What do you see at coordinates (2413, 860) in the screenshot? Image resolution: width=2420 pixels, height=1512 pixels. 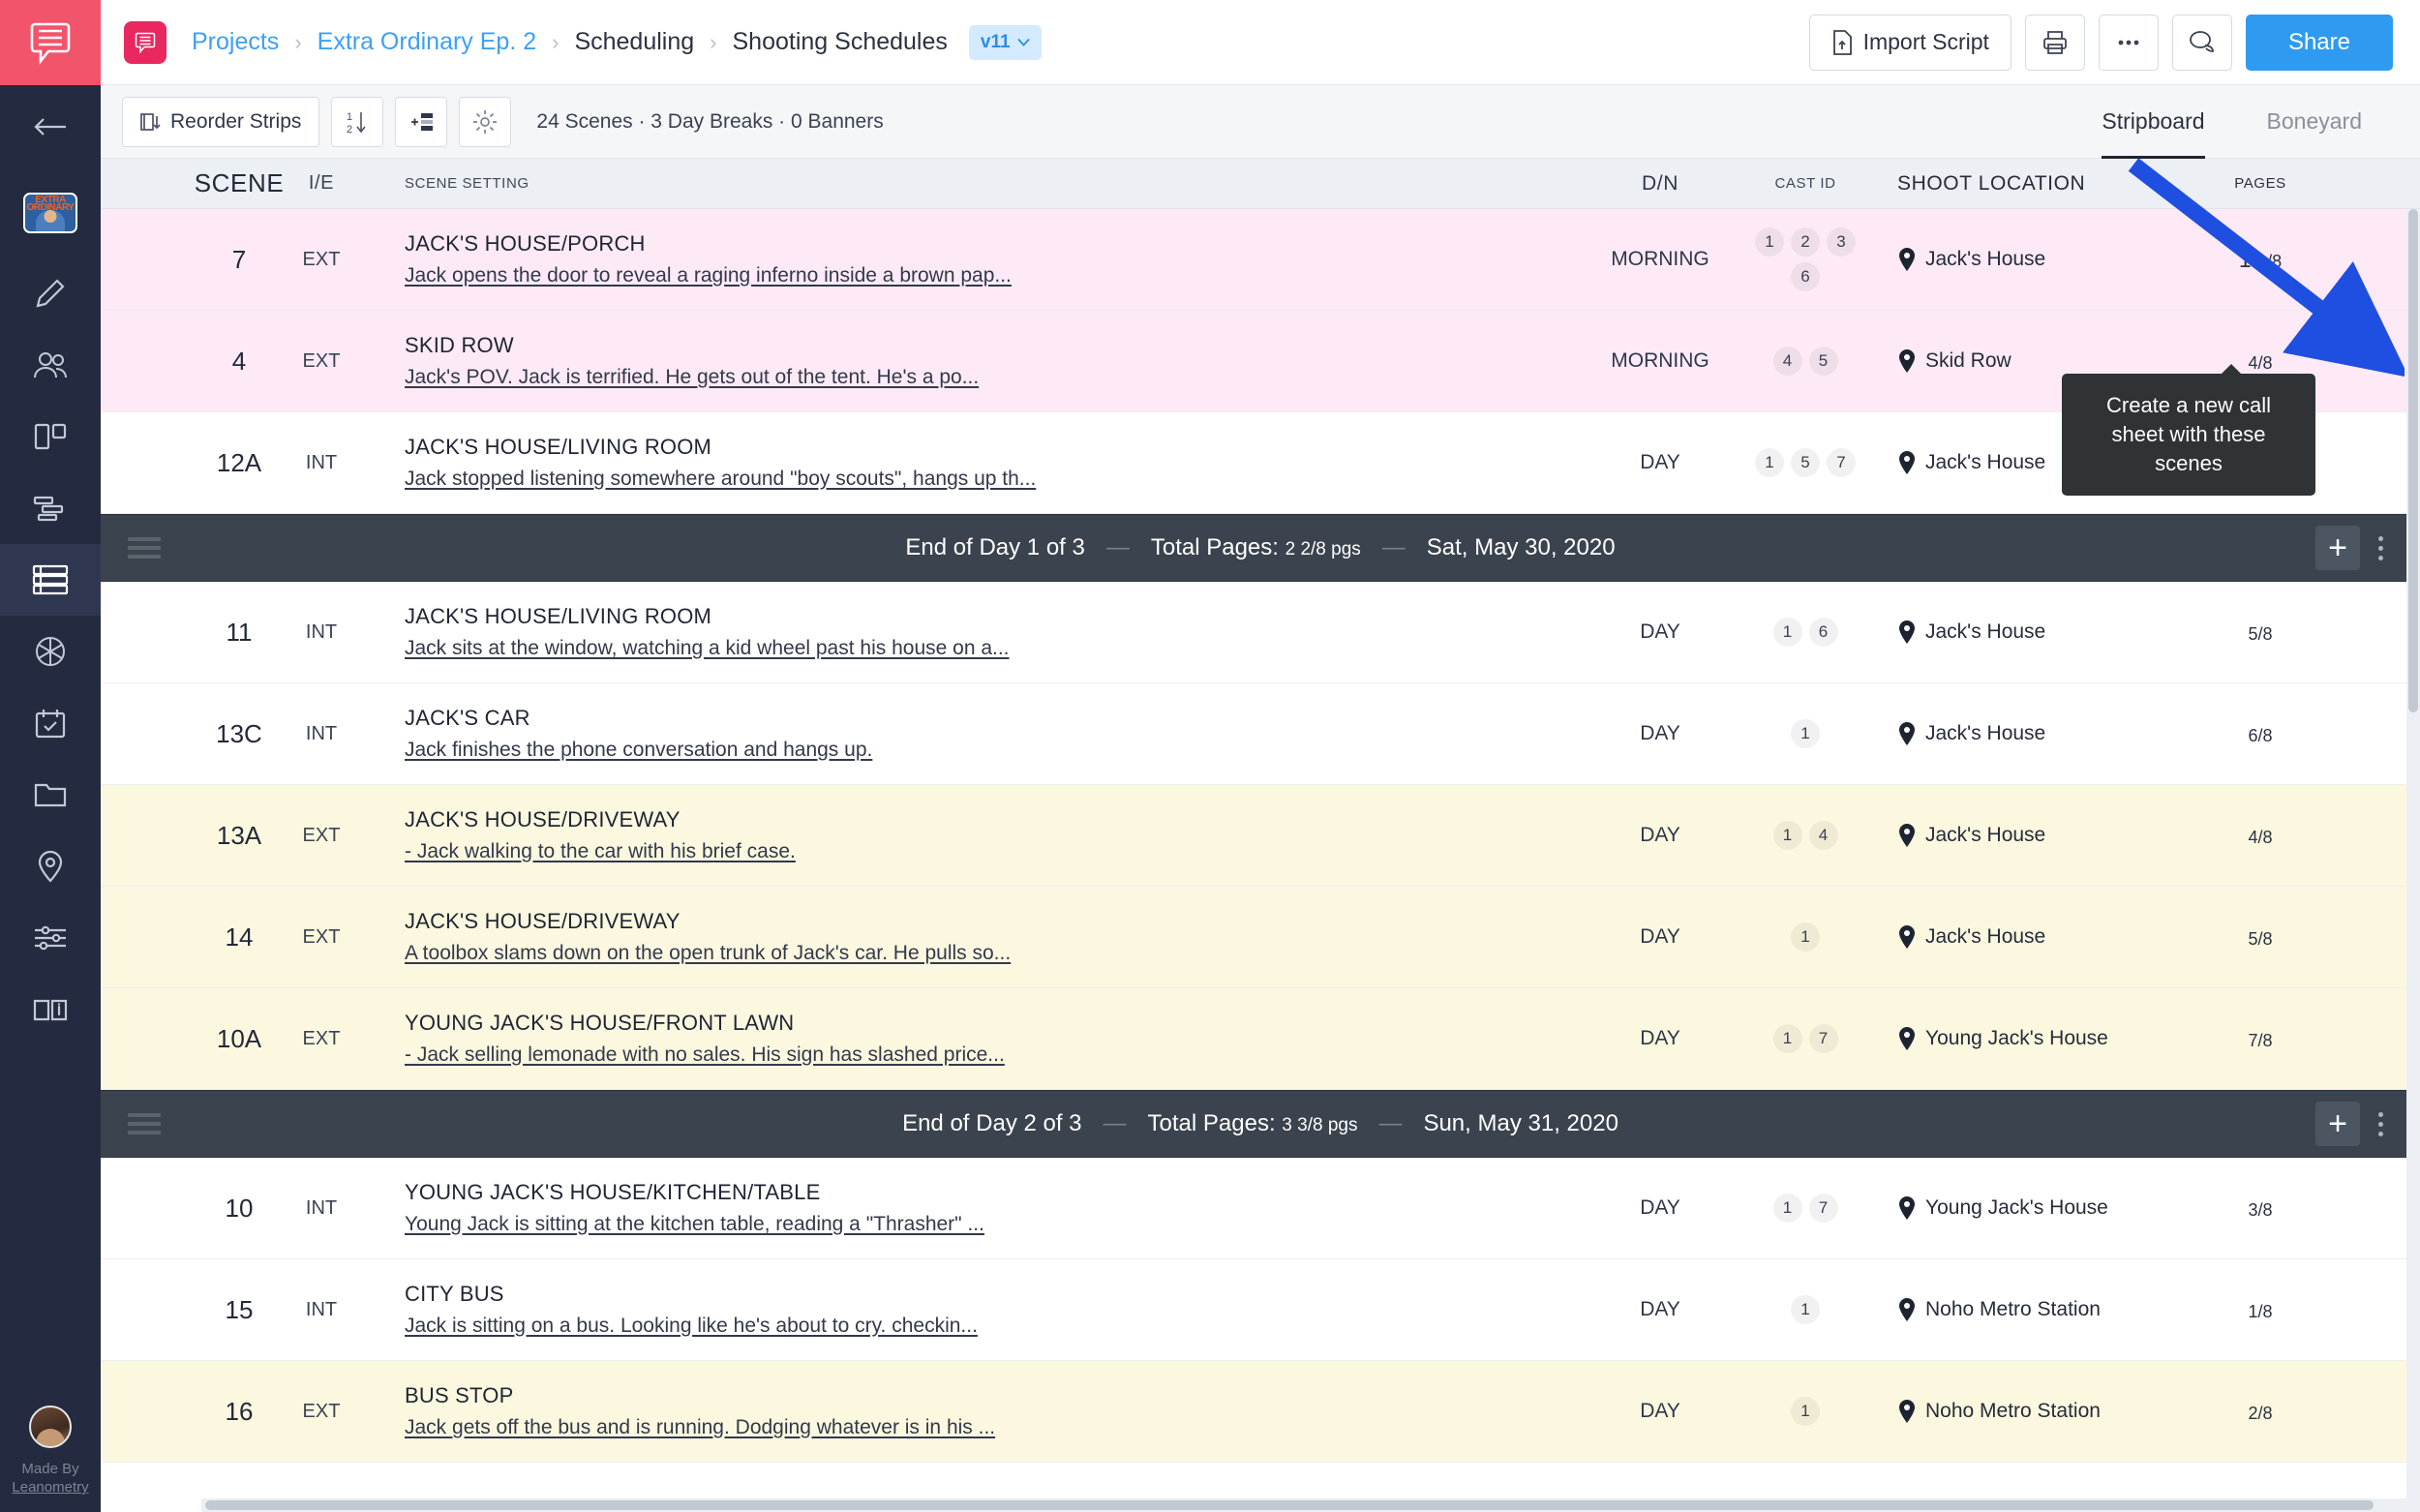 I see `vertical-scrollbar` at bounding box center [2413, 860].